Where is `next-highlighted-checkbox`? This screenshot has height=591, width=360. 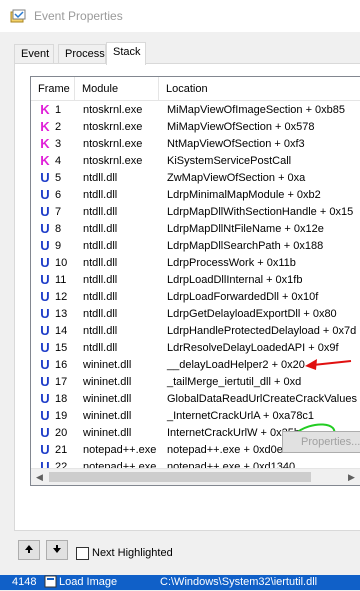
next-highlighted-checkbox is located at coordinates (82, 553).